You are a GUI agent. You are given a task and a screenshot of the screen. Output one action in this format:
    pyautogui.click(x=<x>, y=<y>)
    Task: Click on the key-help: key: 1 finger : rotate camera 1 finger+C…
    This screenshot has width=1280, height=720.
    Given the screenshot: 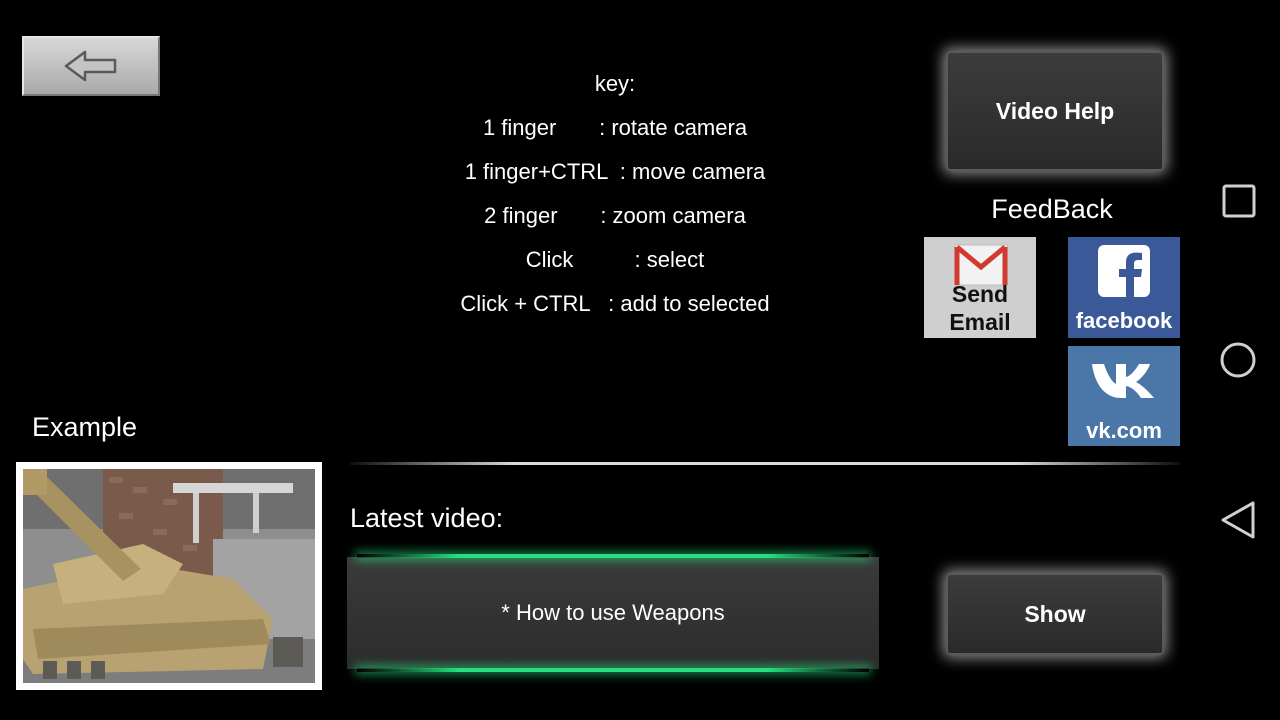 What is the action you would take?
    pyautogui.click(x=615, y=194)
    